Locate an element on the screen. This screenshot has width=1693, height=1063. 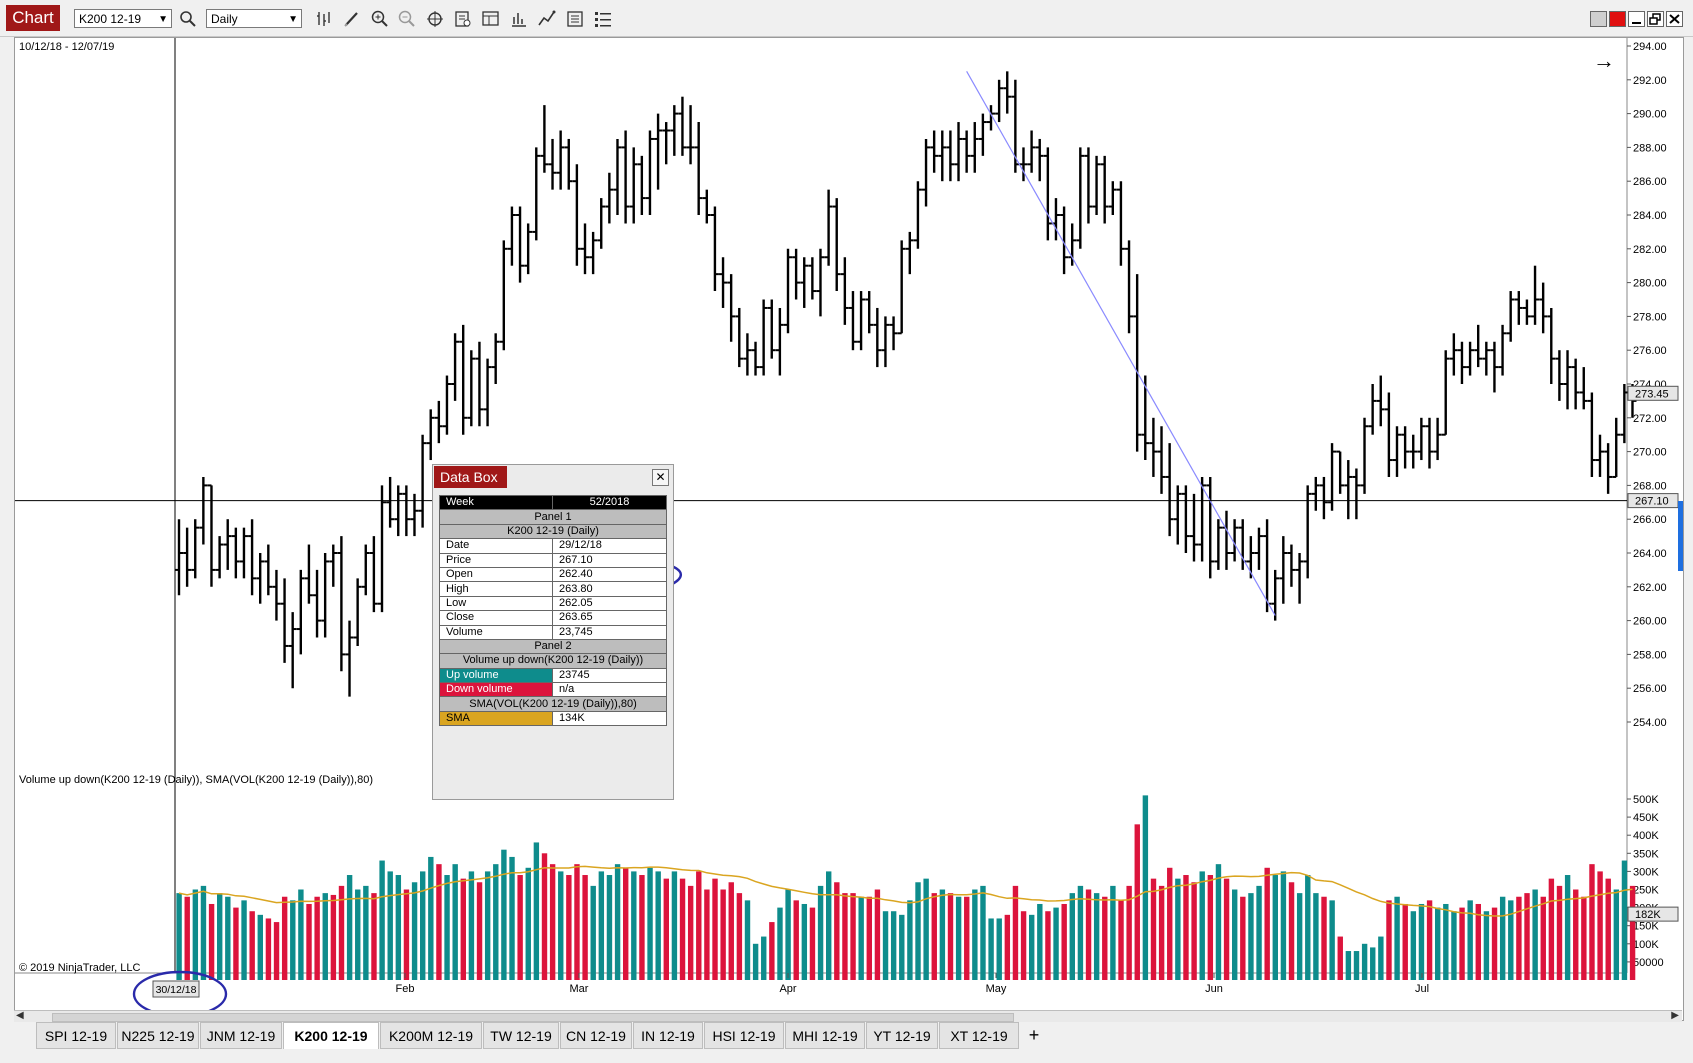
bars-type-icon is located at coordinates (325, 19).